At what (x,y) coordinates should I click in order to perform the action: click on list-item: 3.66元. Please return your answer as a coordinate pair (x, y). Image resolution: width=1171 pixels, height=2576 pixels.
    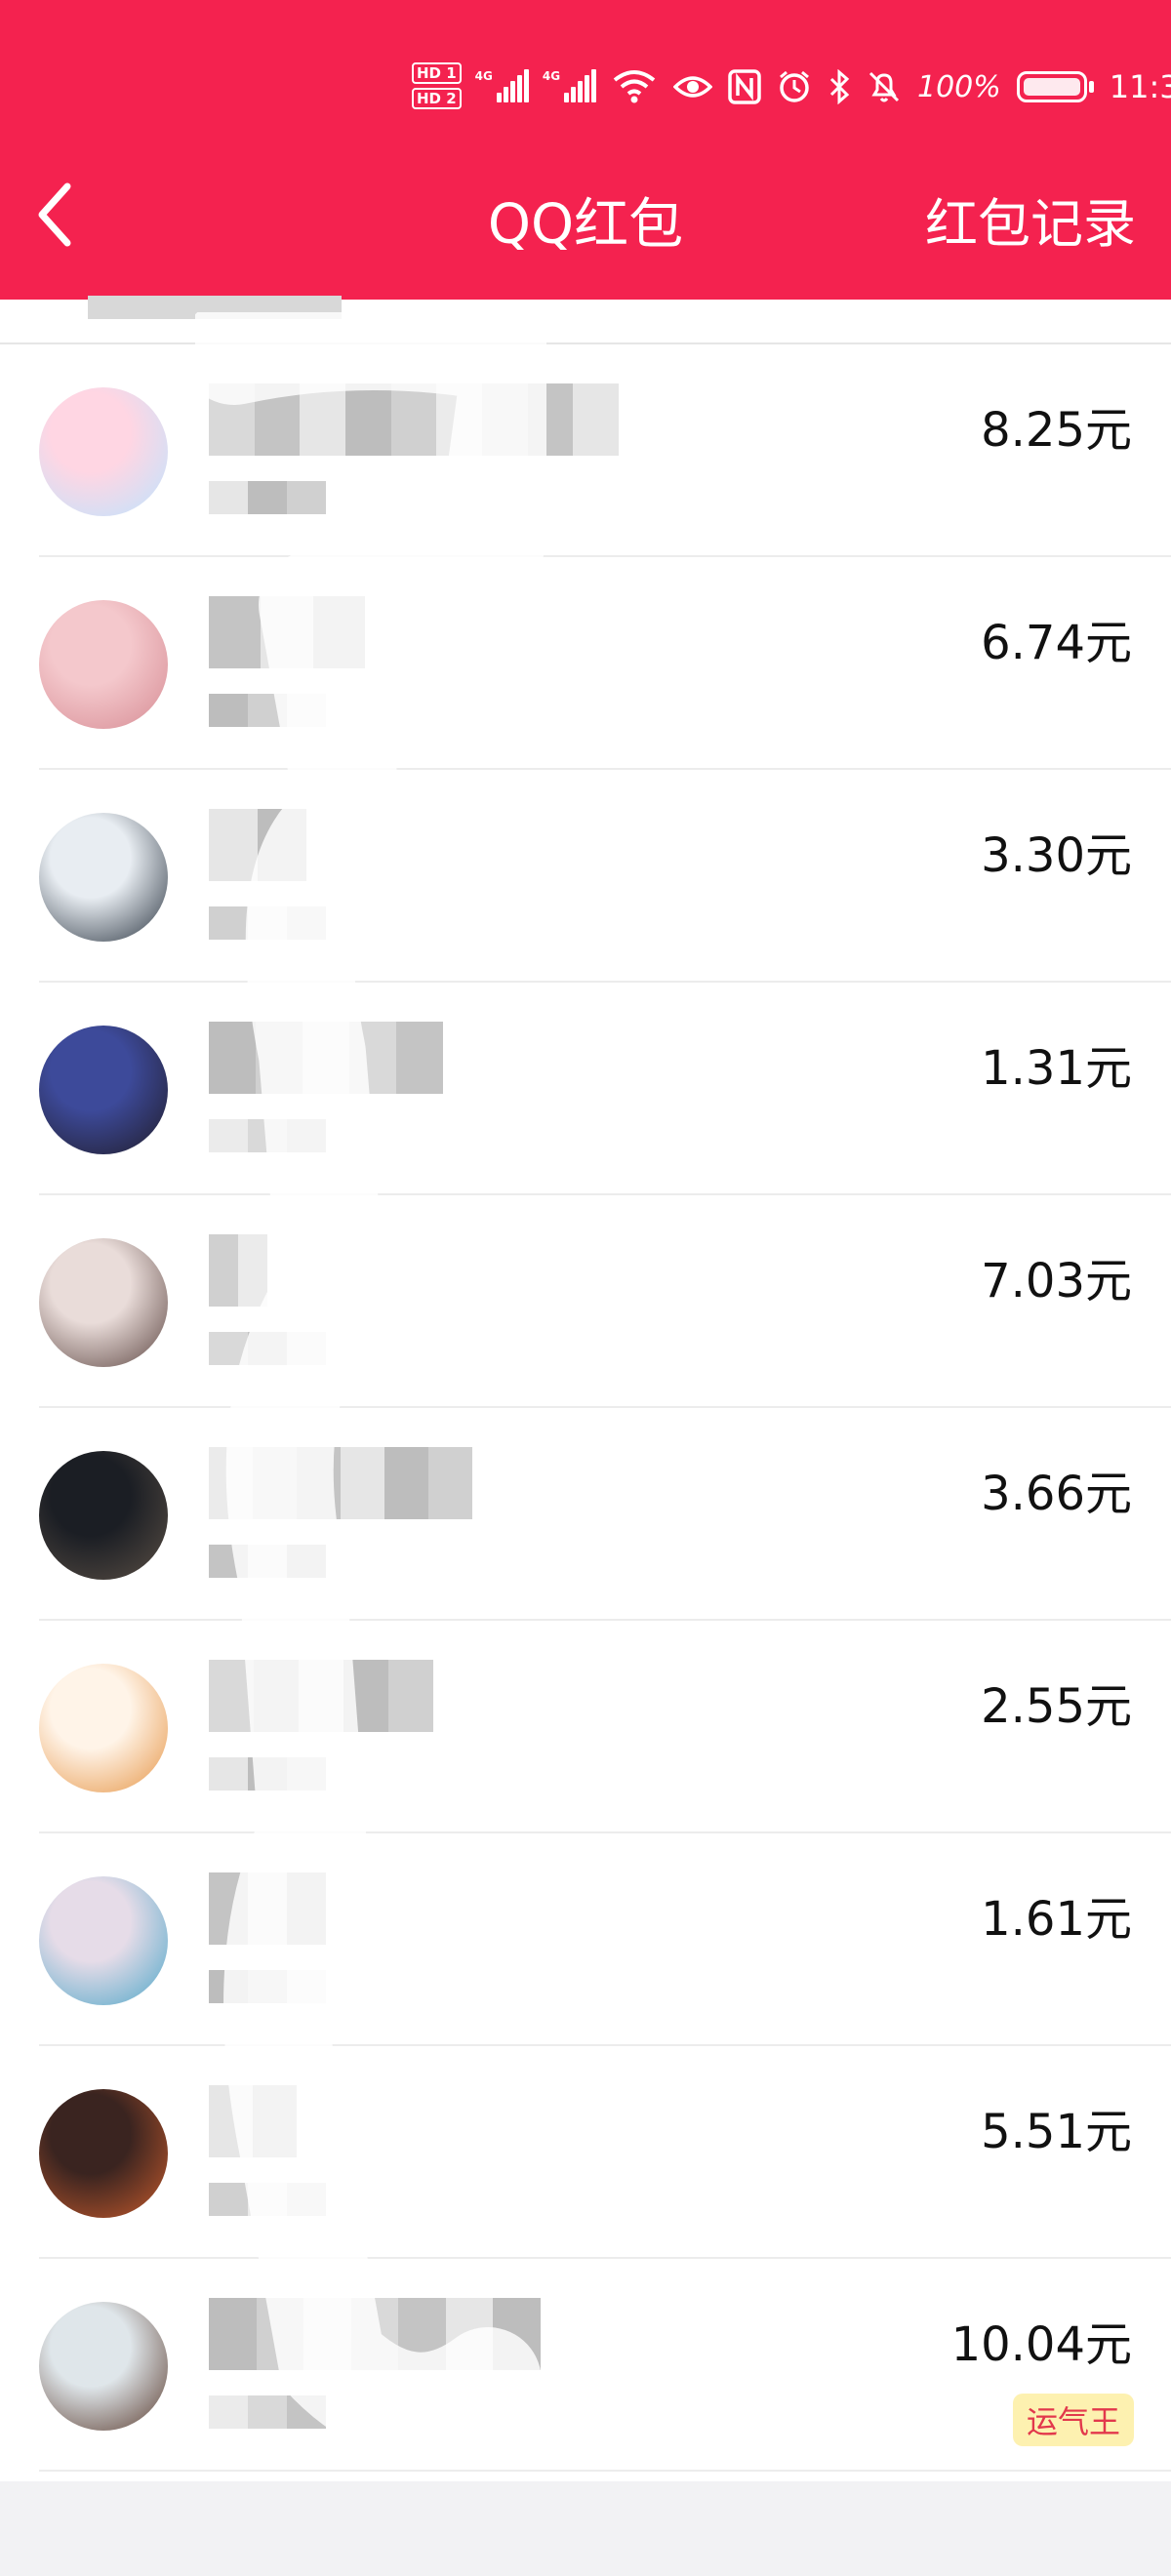
    Looking at the image, I should click on (585, 1514).